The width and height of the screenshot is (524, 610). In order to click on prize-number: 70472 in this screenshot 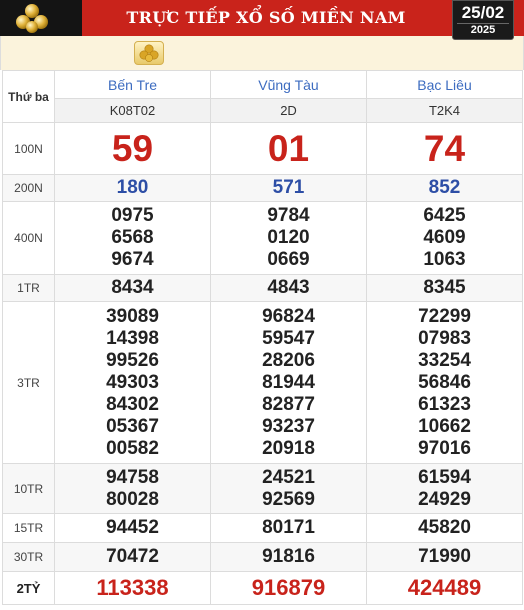, I will do `click(132, 556)`.